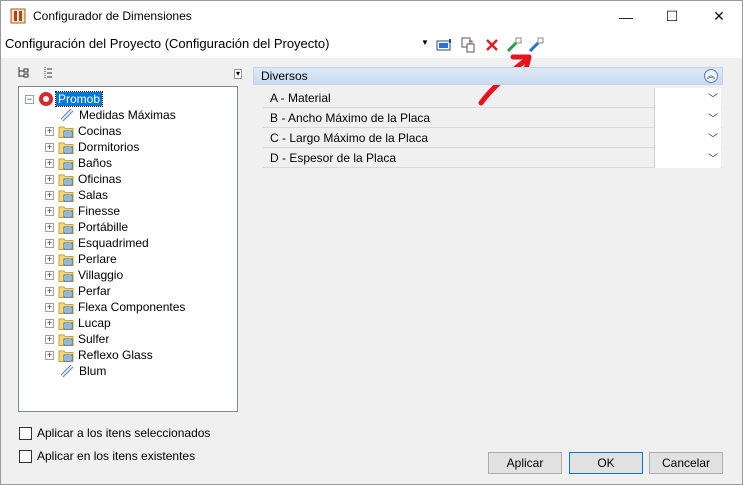 This screenshot has width=743, height=485. I want to click on tree-item: Blum, so click(75, 371).